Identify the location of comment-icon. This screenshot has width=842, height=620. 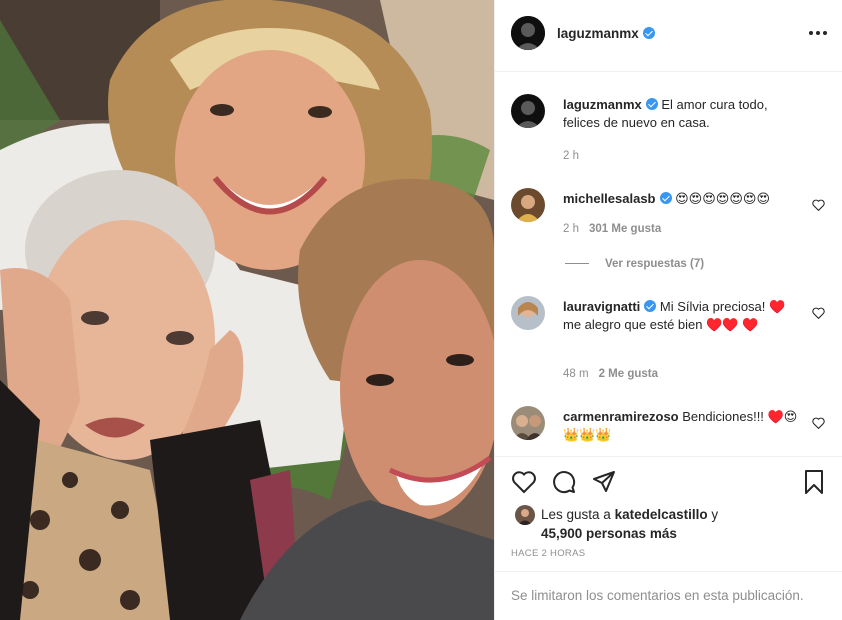
(564, 482).